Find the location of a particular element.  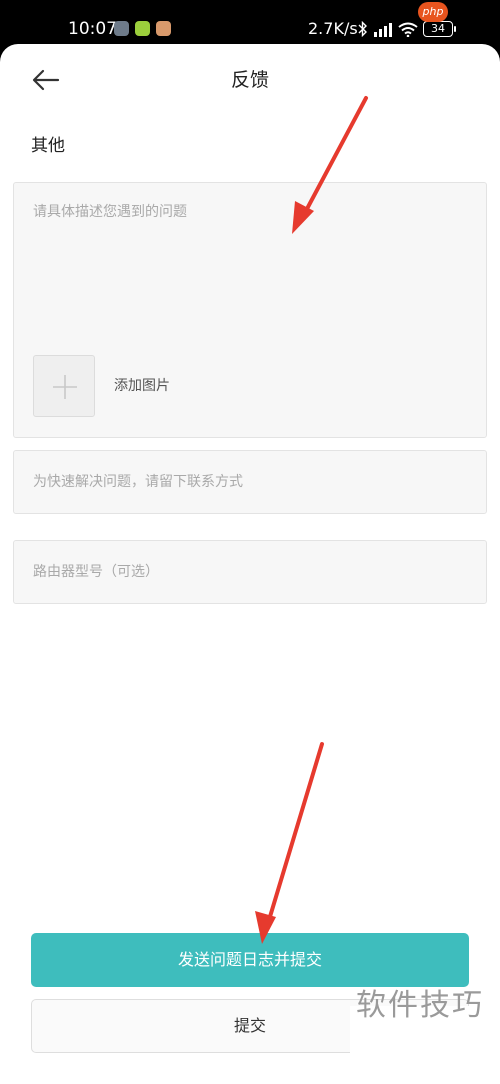

add-image-label: 添加图片 is located at coordinates (142, 386).